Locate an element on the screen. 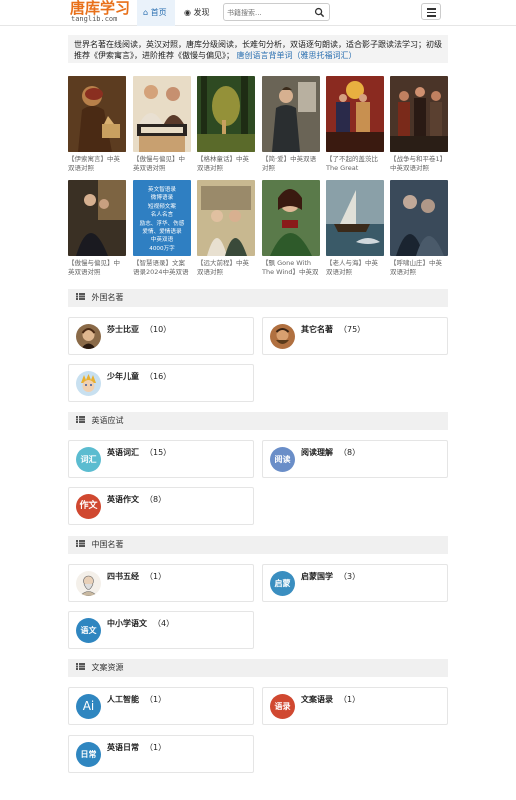  menu-button is located at coordinates (431, 11).